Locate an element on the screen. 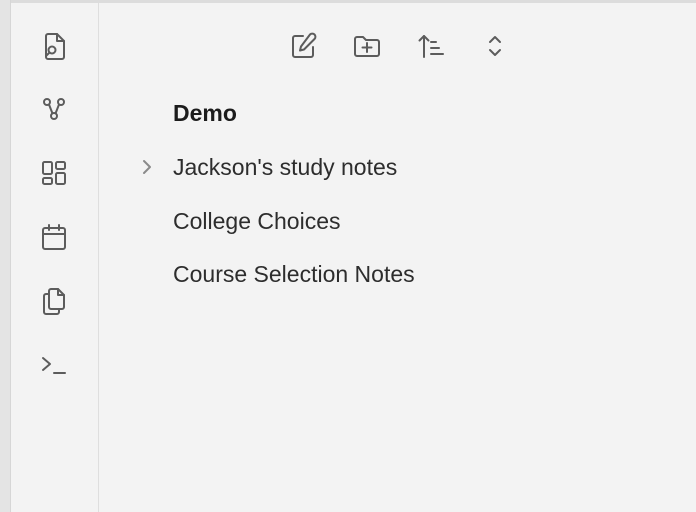 The width and height of the screenshot is (696, 512). templates-icon is located at coordinates (54, 301).